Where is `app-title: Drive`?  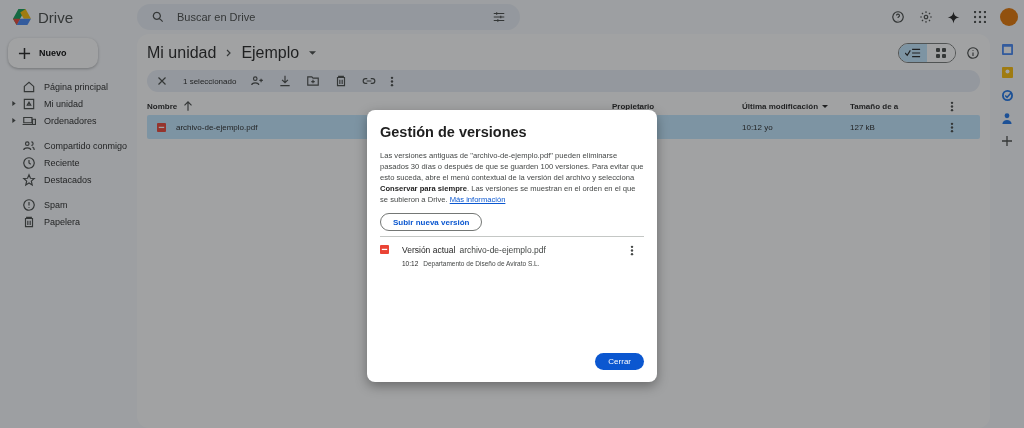
app-title: Drive is located at coordinates (55, 17).